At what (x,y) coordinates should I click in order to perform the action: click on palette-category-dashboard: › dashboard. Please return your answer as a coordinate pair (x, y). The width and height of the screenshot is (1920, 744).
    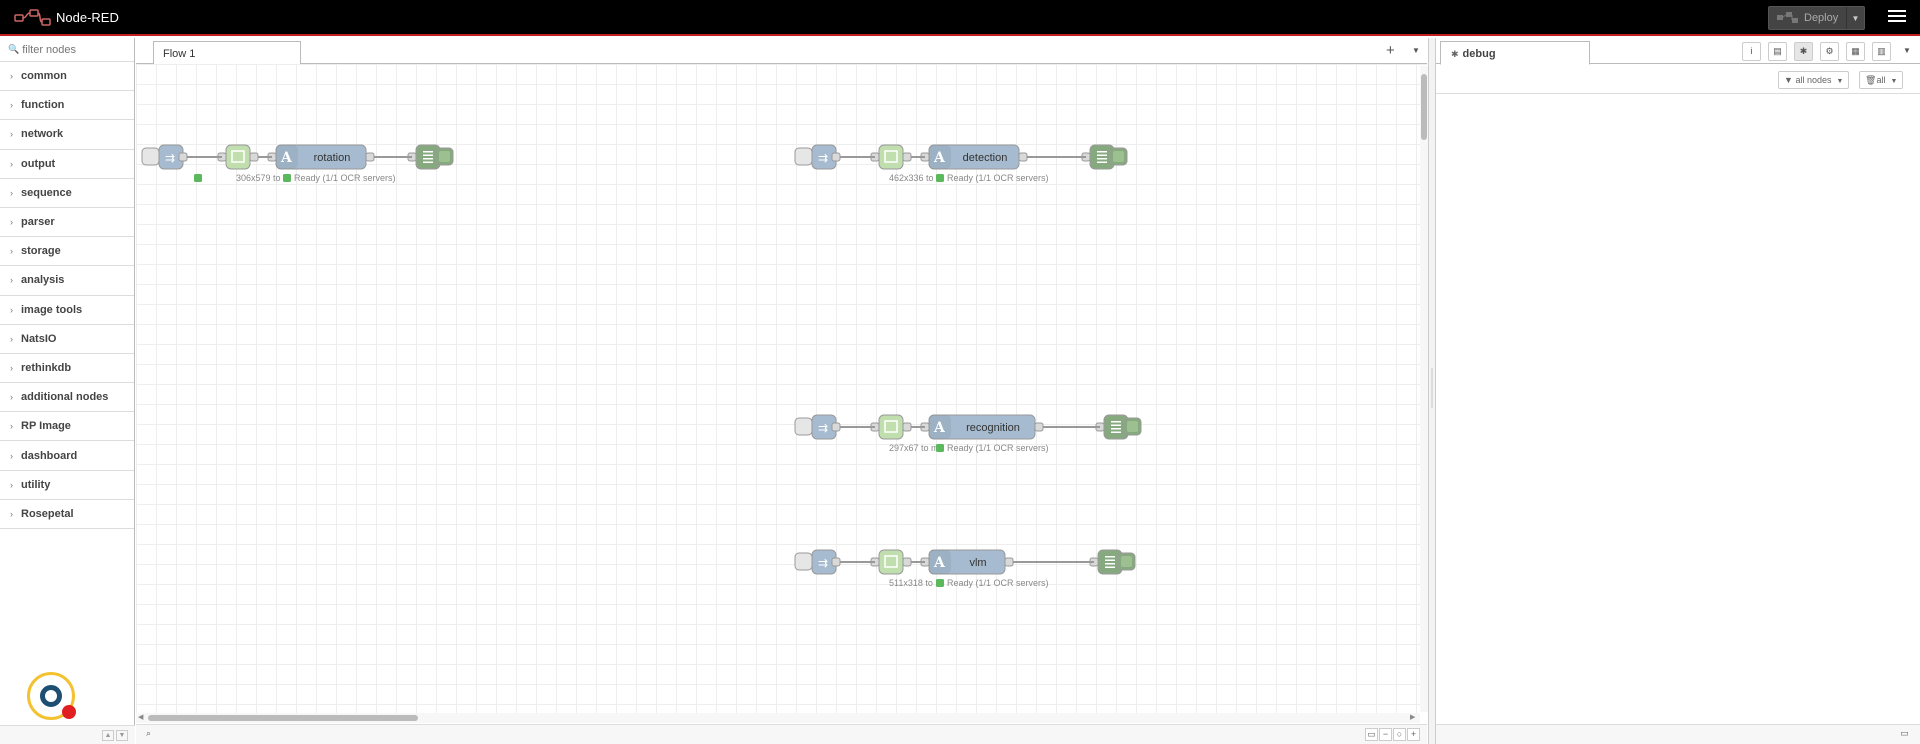
    Looking at the image, I should click on (67, 456).